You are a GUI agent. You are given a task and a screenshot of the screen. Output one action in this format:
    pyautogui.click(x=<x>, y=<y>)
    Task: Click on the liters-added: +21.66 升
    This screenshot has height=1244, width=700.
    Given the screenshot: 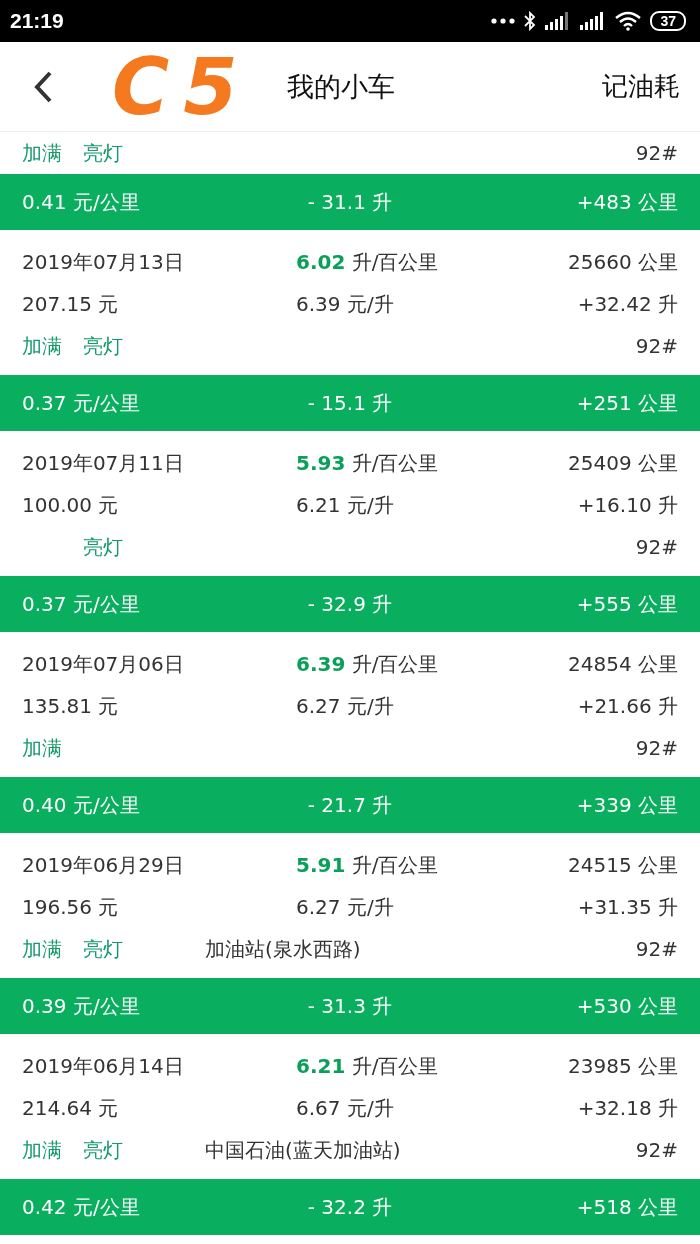 What is the action you would take?
    pyautogui.click(x=627, y=706)
    